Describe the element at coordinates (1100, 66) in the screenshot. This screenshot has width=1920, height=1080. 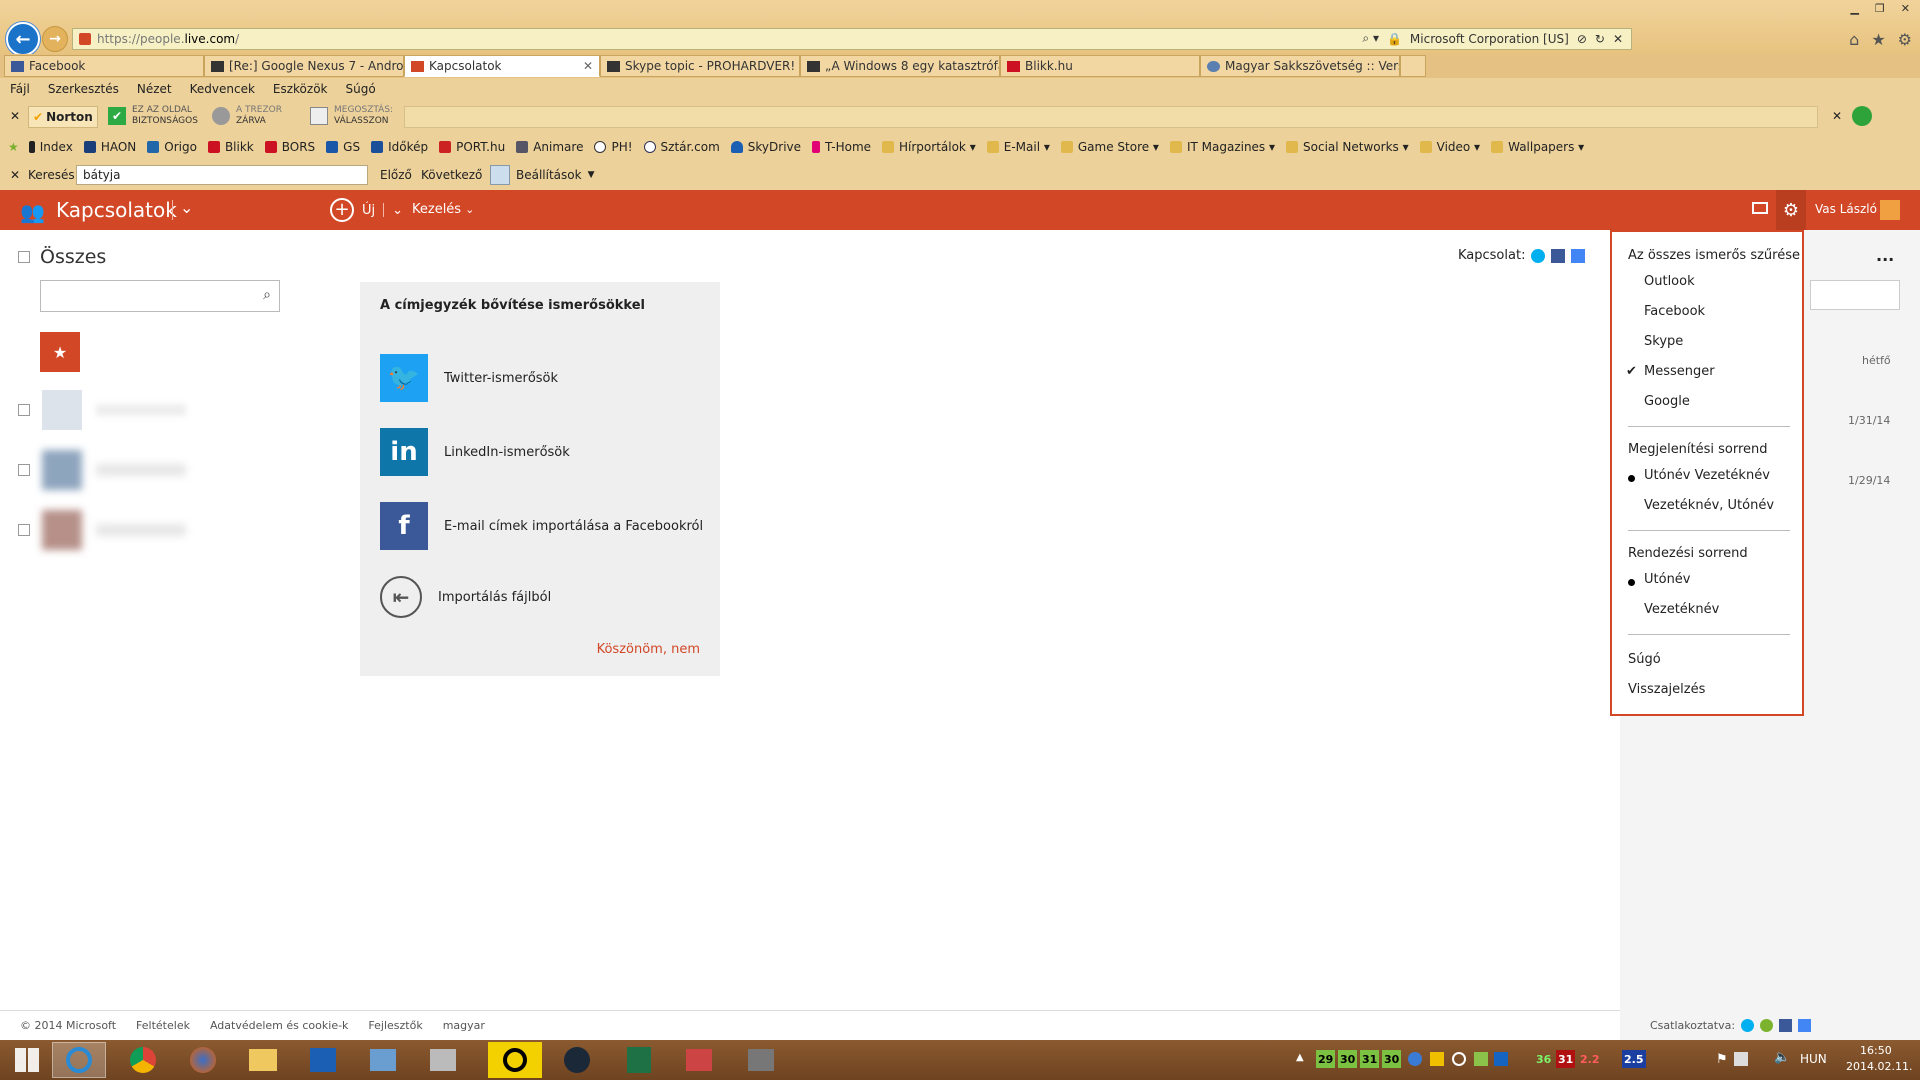
I see `tab-blikk: Blikk.hu` at that location.